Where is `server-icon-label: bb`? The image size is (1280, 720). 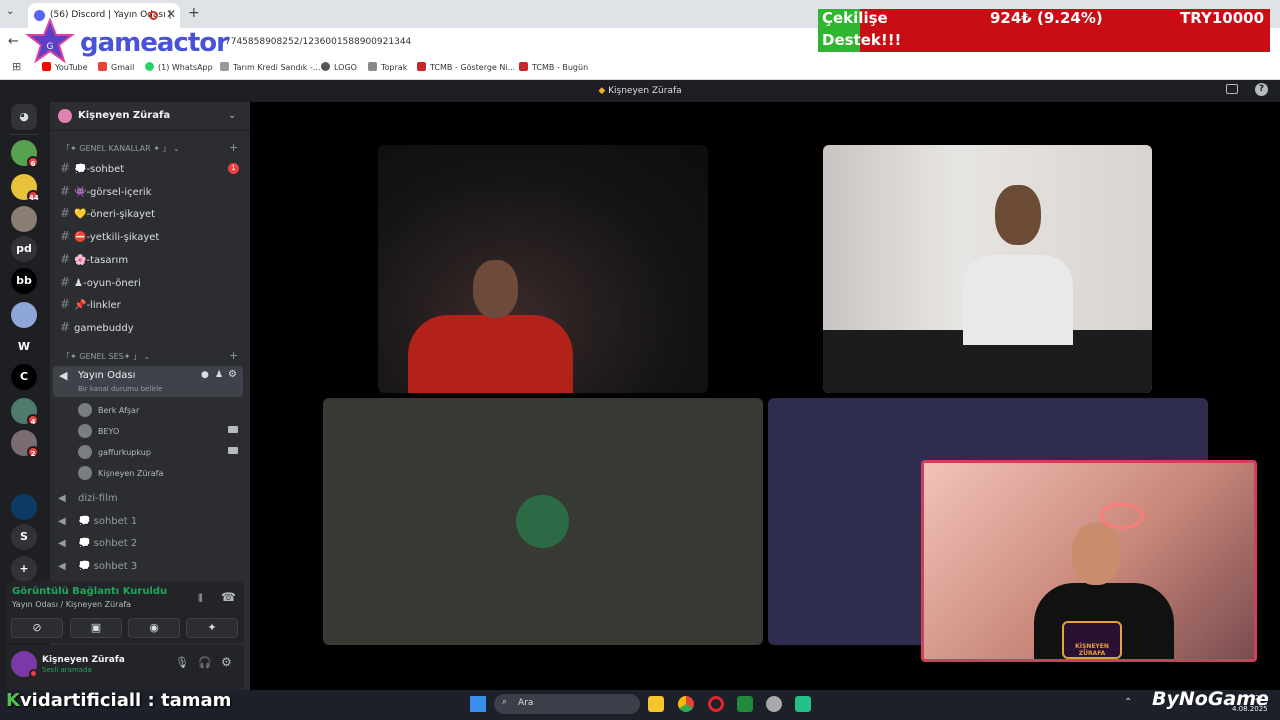
server-icon-label: bb is located at coordinates (24, 280).